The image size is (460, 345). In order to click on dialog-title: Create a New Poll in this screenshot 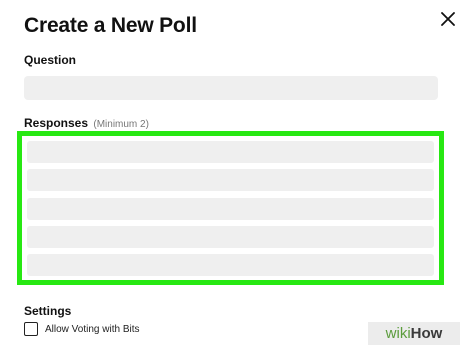, I will do `click(110, 25)`.